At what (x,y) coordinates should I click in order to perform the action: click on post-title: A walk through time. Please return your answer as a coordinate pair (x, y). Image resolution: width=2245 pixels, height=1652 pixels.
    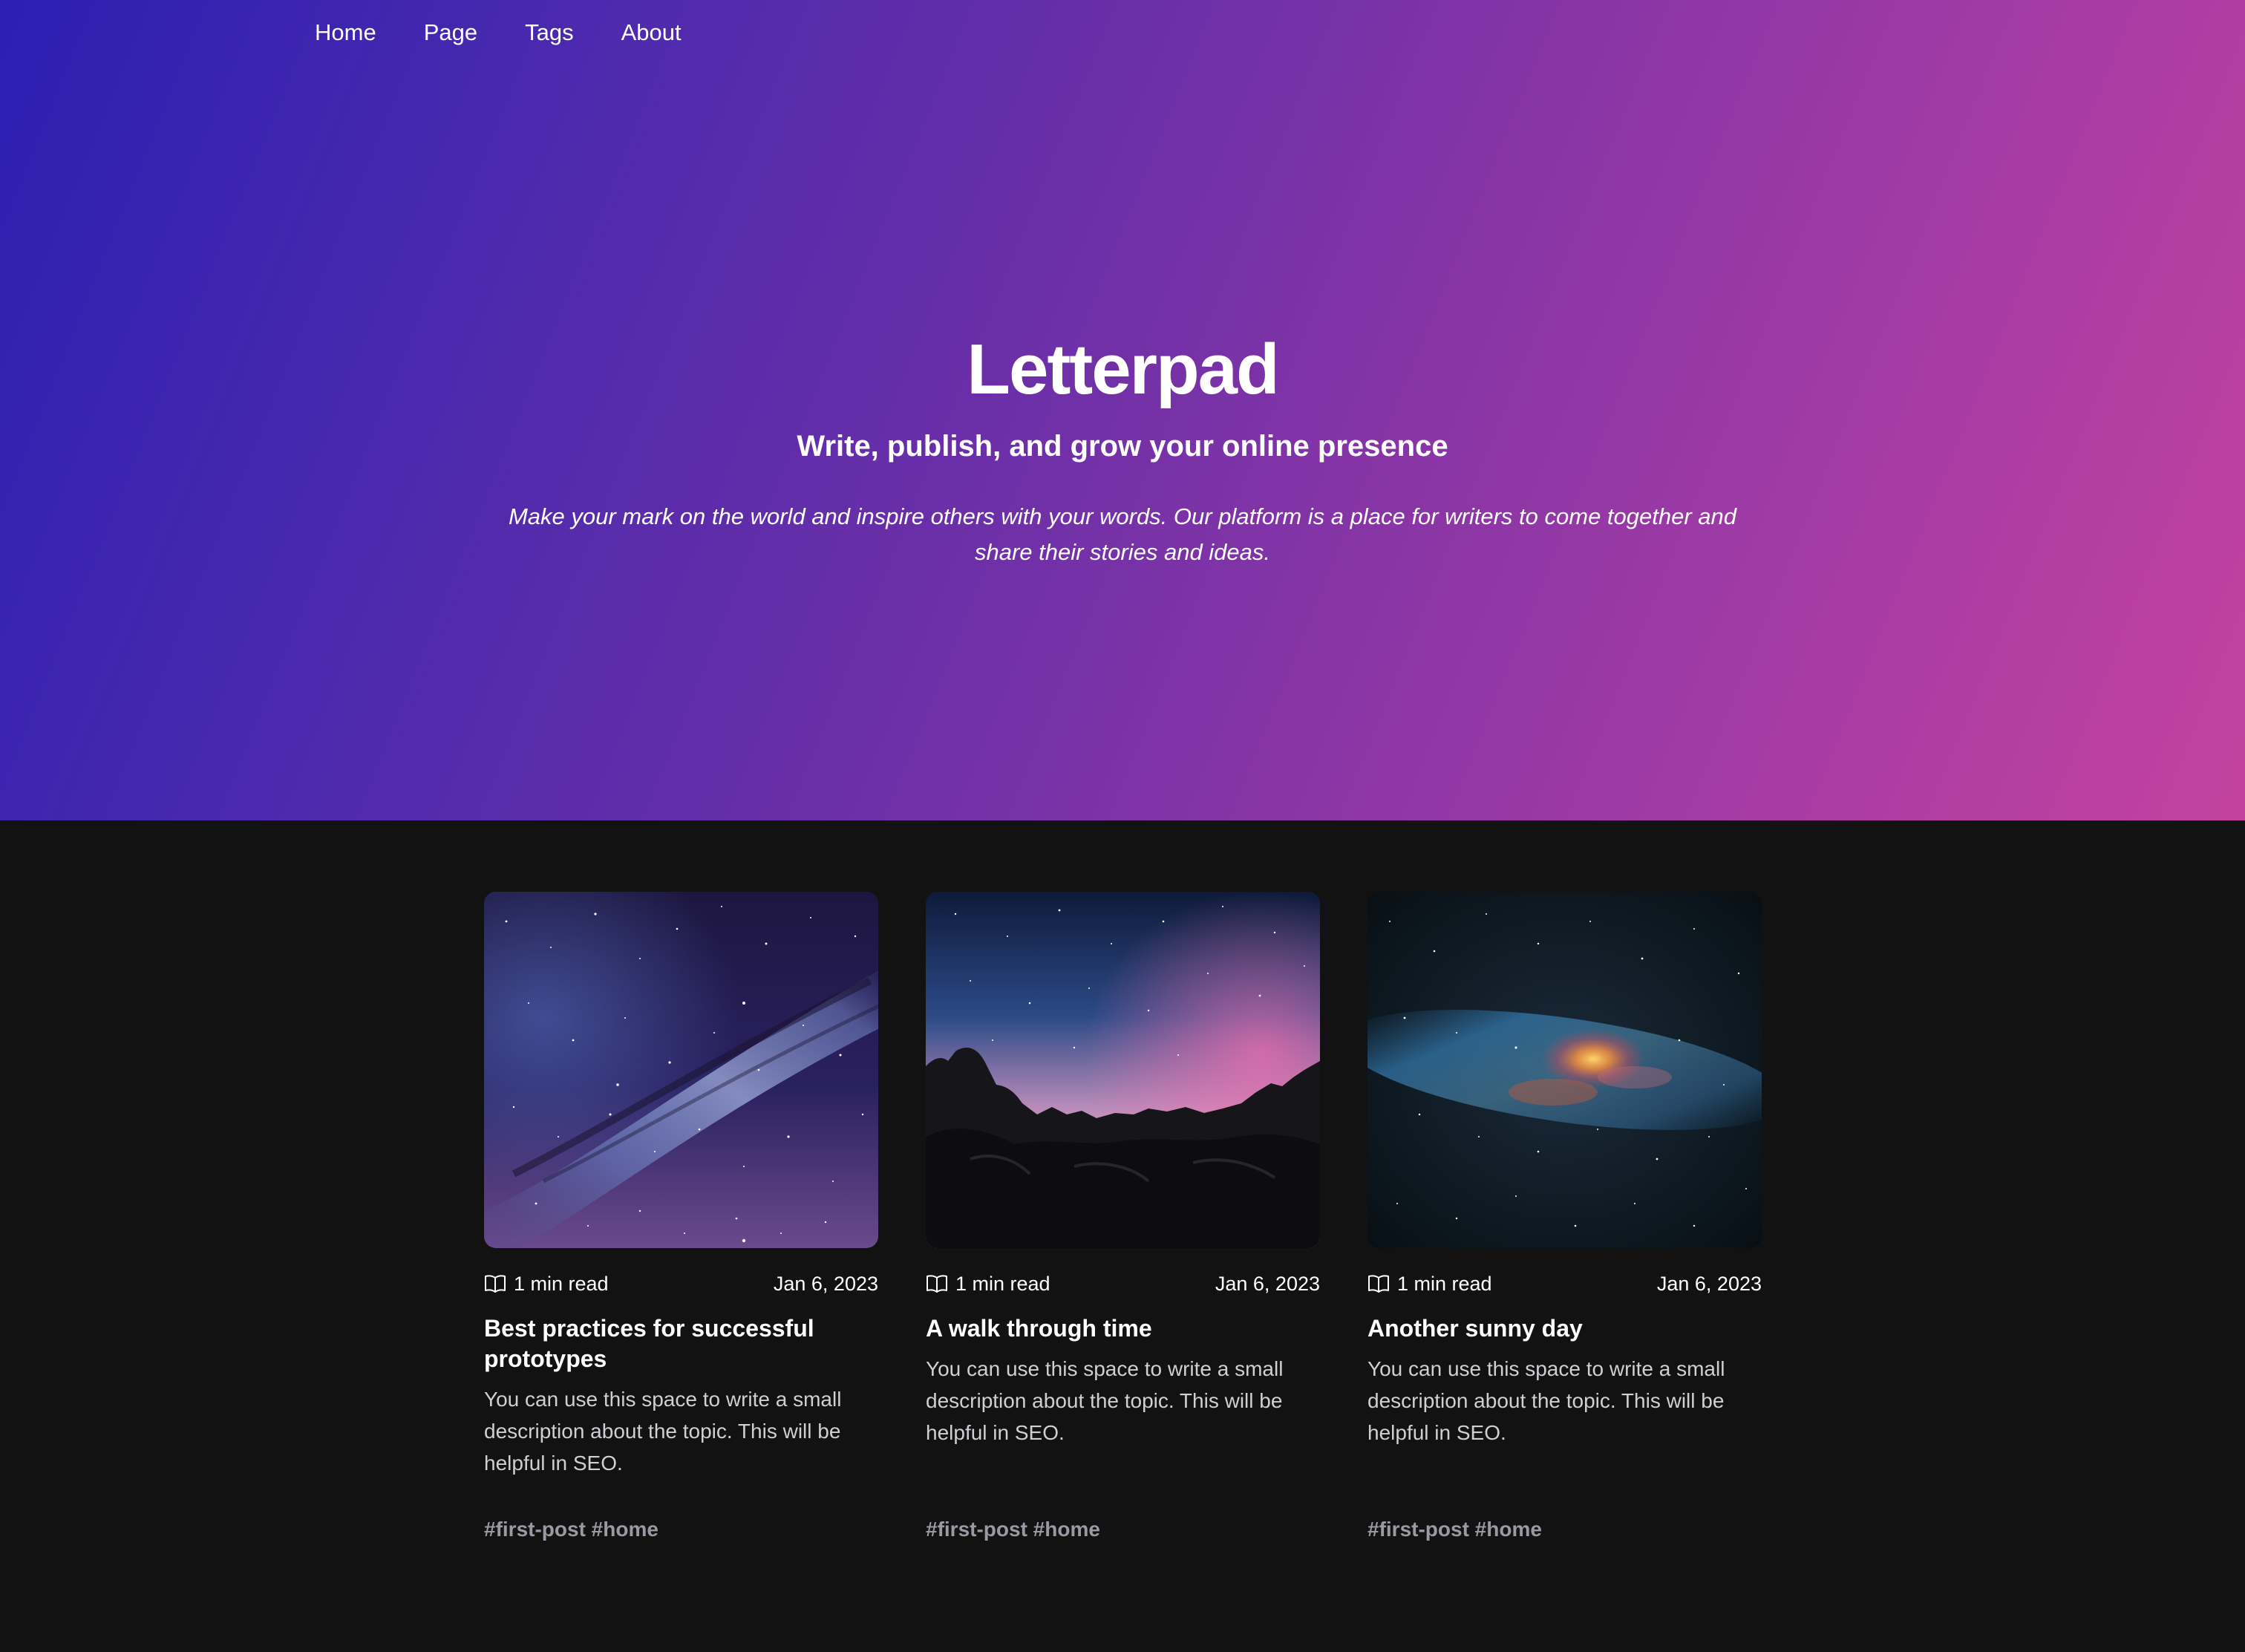
    Looking at the image, I should click on (1123, 1328).